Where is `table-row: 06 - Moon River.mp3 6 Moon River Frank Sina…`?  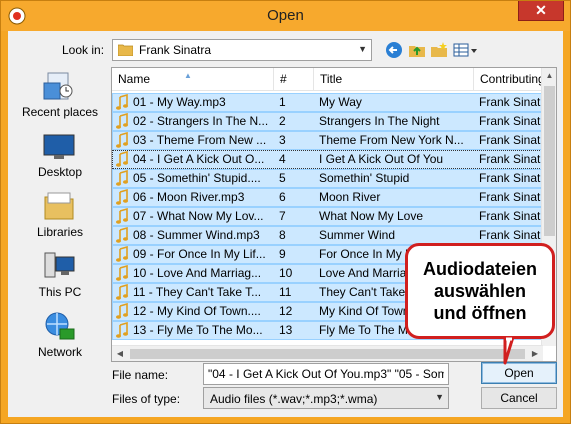
table-row: 06 - Moon River.mp3 6 Moon River Frank Sina… is located at coordinates (327, 197).